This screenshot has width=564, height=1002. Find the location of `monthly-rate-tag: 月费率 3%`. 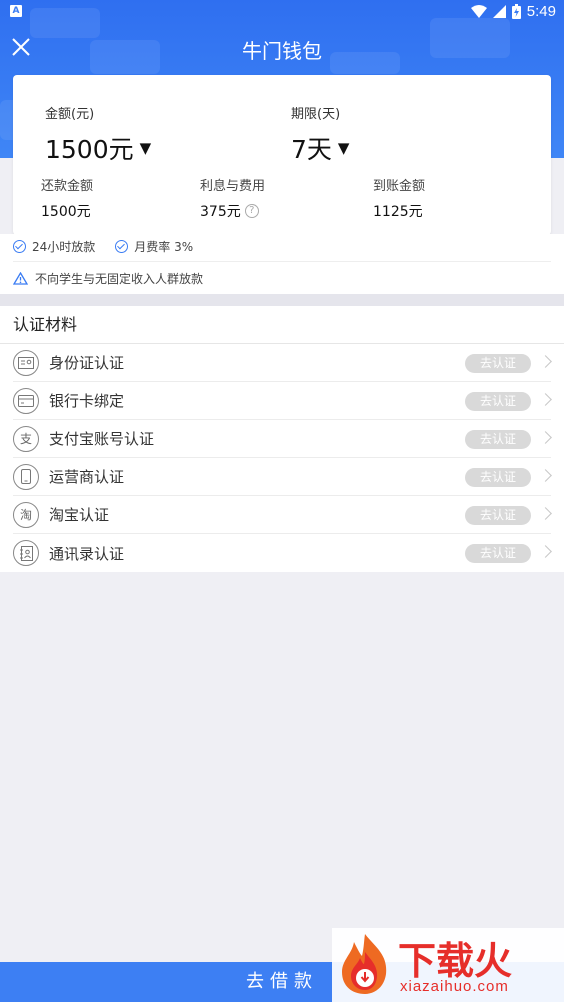

monthly-rate-tag: 月费率 3% is located at coordinates (164, 247).